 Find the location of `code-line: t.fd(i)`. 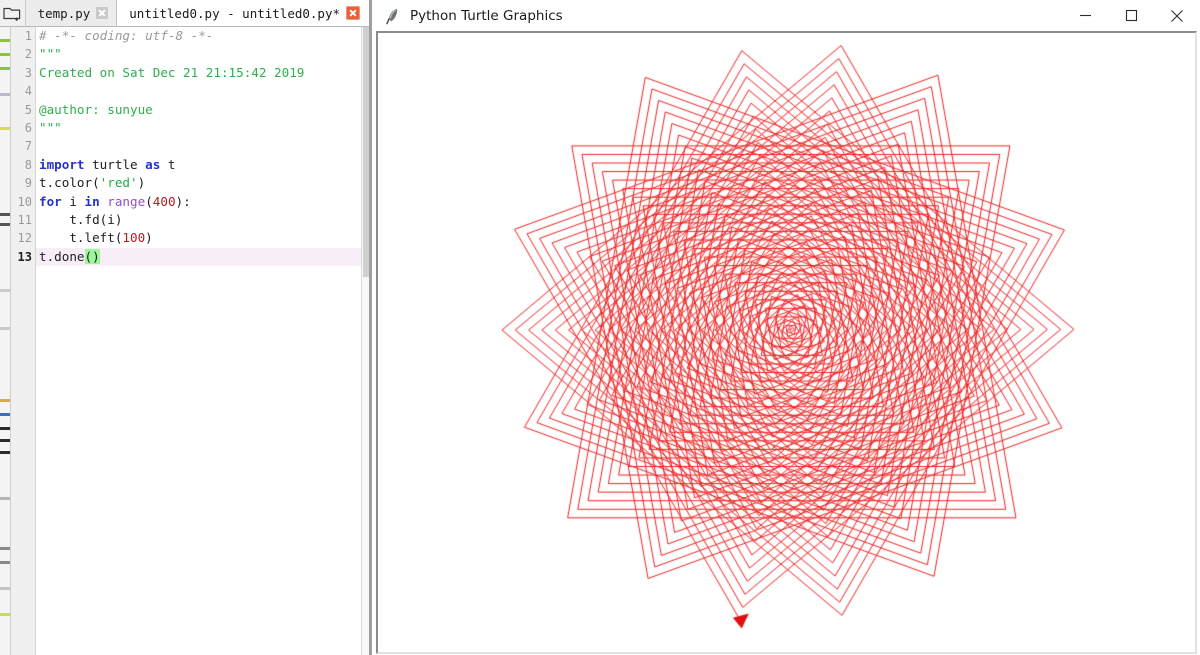

code-line: t.fd(i) is located at coordinates (199, 220).